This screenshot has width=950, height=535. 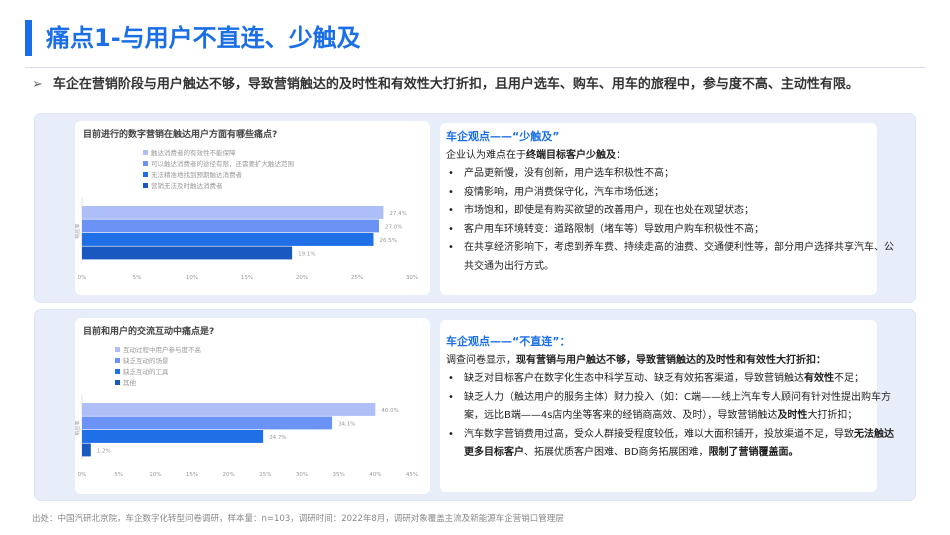 I want to click on legend-item: 缺乏互动的场景, so click(x=158, y=361).